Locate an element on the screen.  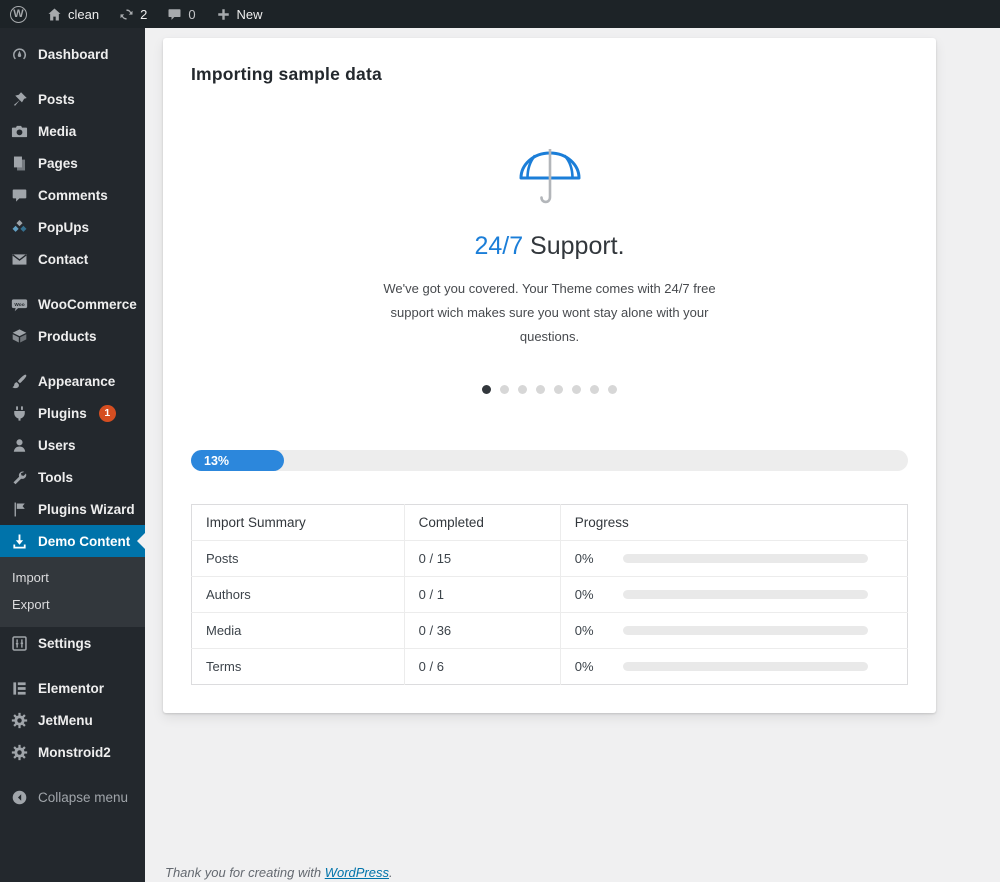
sidebar-item-products: Products is located at coordinates (72, 336).